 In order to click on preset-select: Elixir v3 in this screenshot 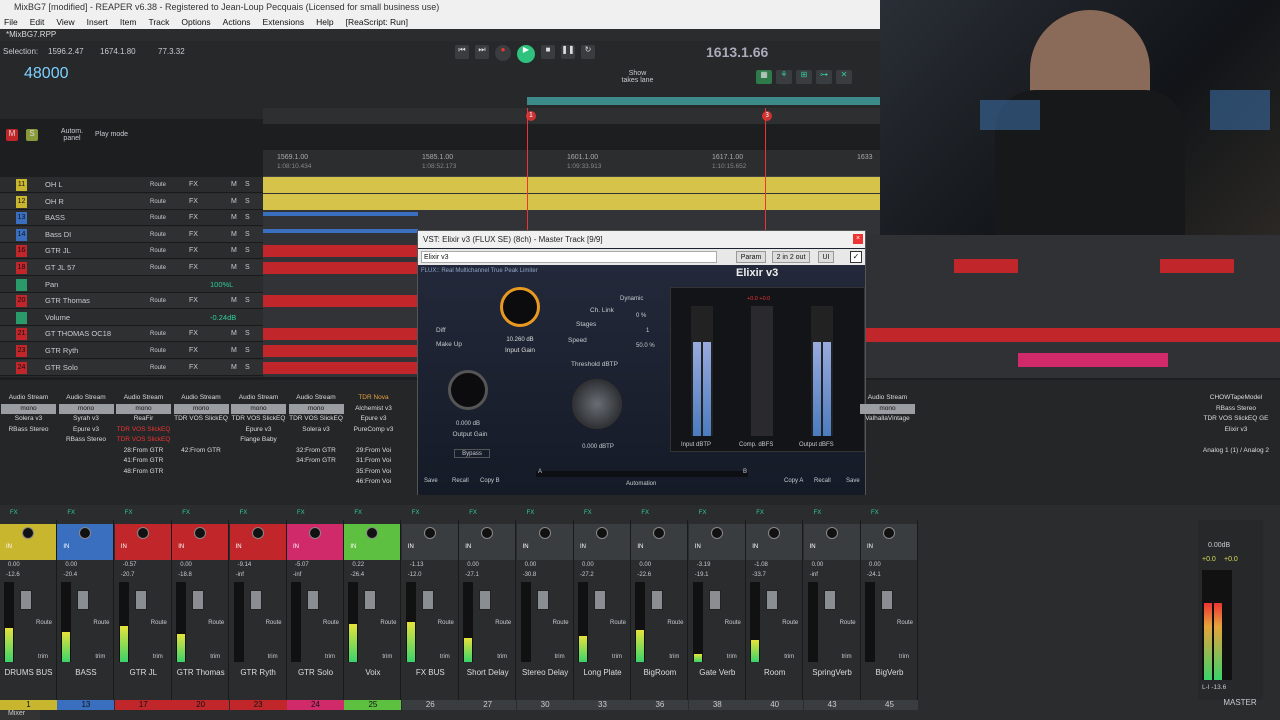, I will do `click(569, 257)`.